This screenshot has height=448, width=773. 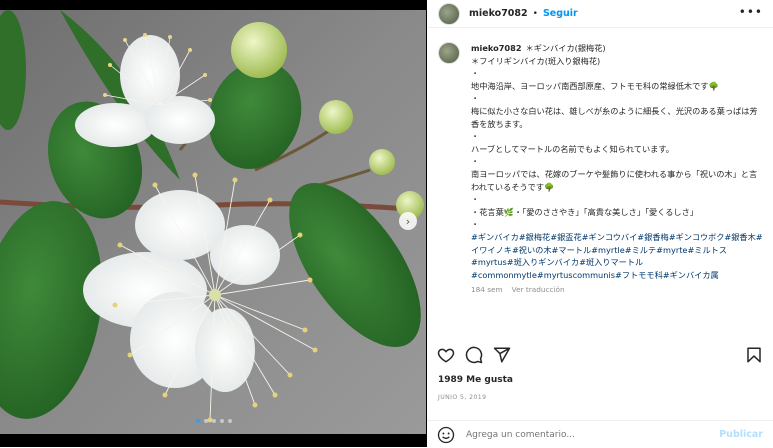 I want to click on post-header: mieko7082 • Seguir •••, so click(x=600, y=14).